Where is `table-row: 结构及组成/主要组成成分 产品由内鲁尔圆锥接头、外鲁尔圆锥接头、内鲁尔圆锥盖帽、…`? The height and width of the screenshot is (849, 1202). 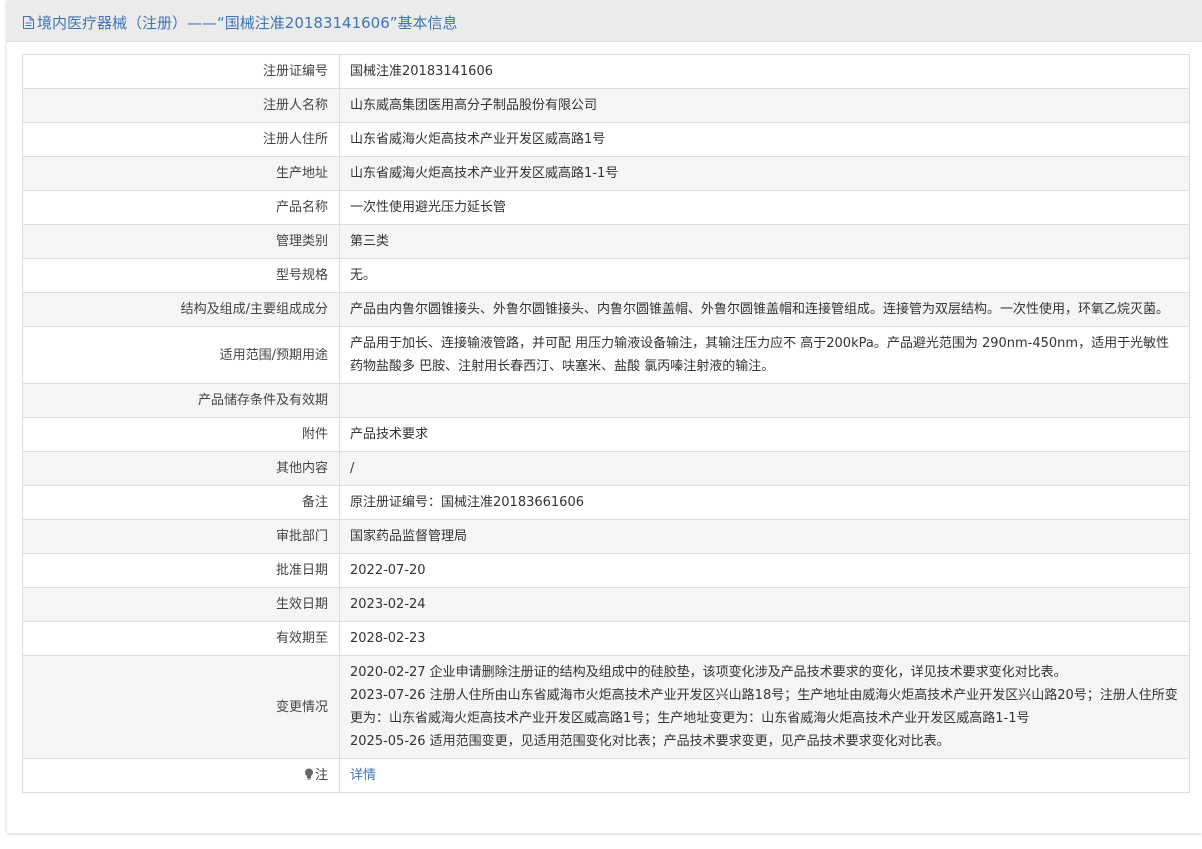 table-row: 结构及组成/主要组成成分 产品由内鲁尔圆锥接头、外鲁尔圆锥接头、内鲁尔圆锥盖帽、… is located at coordinates (606, 309).